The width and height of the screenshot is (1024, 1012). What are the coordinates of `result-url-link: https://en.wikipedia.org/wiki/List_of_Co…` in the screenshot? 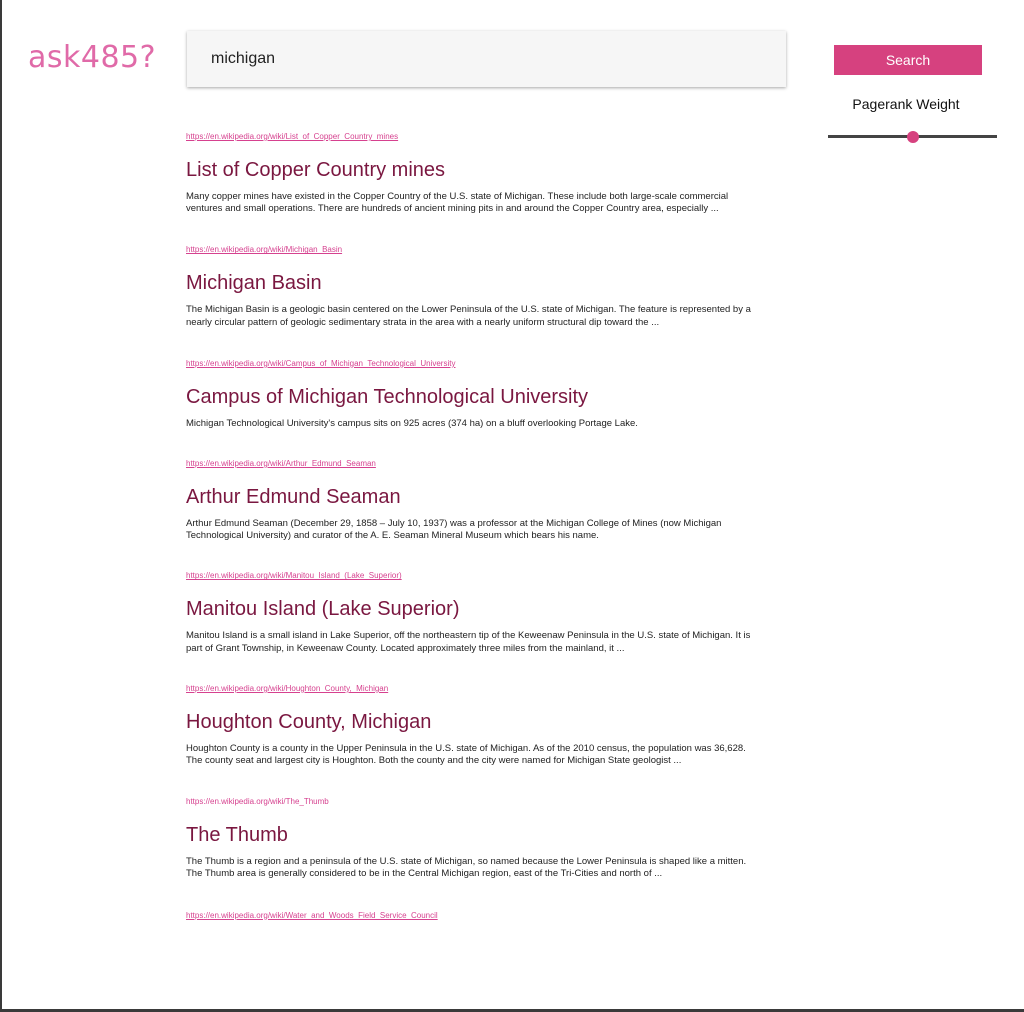 It's located at (473, 137).